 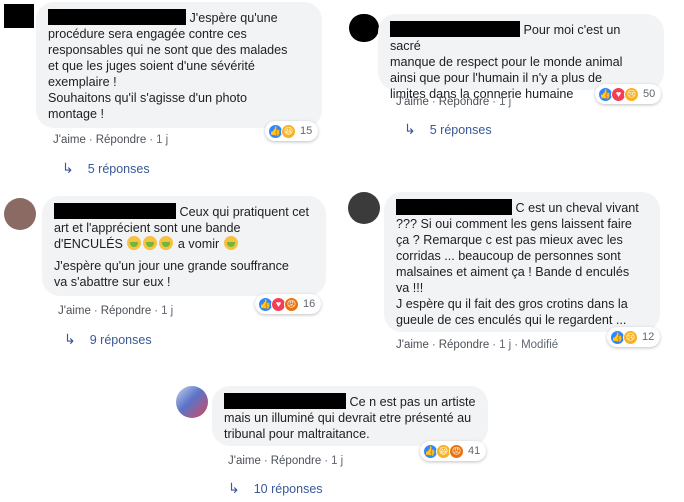 What do you see at coordinates (648, 337) in the screenshot?
I see `reaction-count: 12` at bounding box center [648, 337].